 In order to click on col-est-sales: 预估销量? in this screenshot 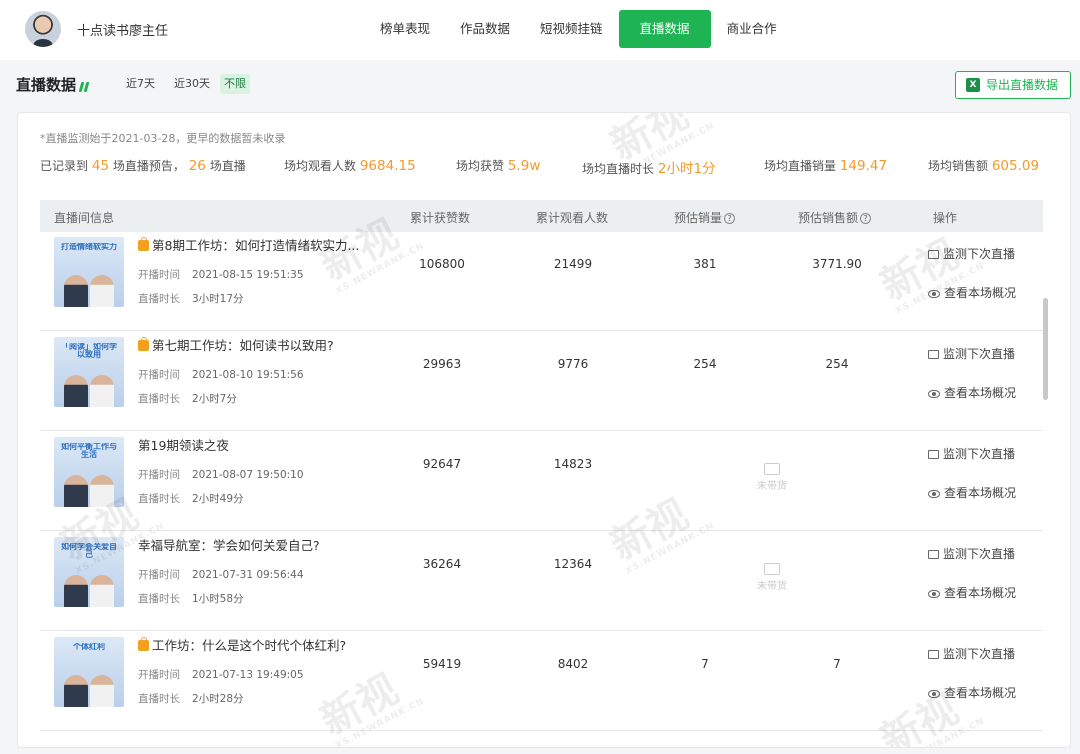, I will do `click(705, 217)`.